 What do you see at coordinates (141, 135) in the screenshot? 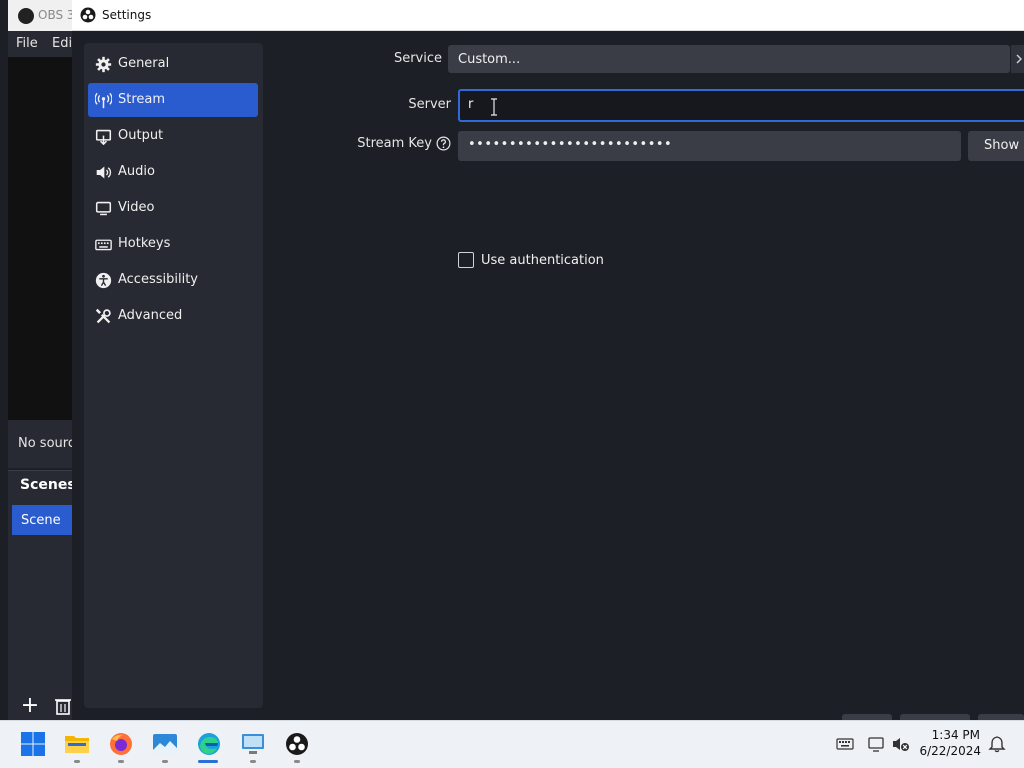
I see `sidebar-item-label: Output` at bounding box center [141, 135].